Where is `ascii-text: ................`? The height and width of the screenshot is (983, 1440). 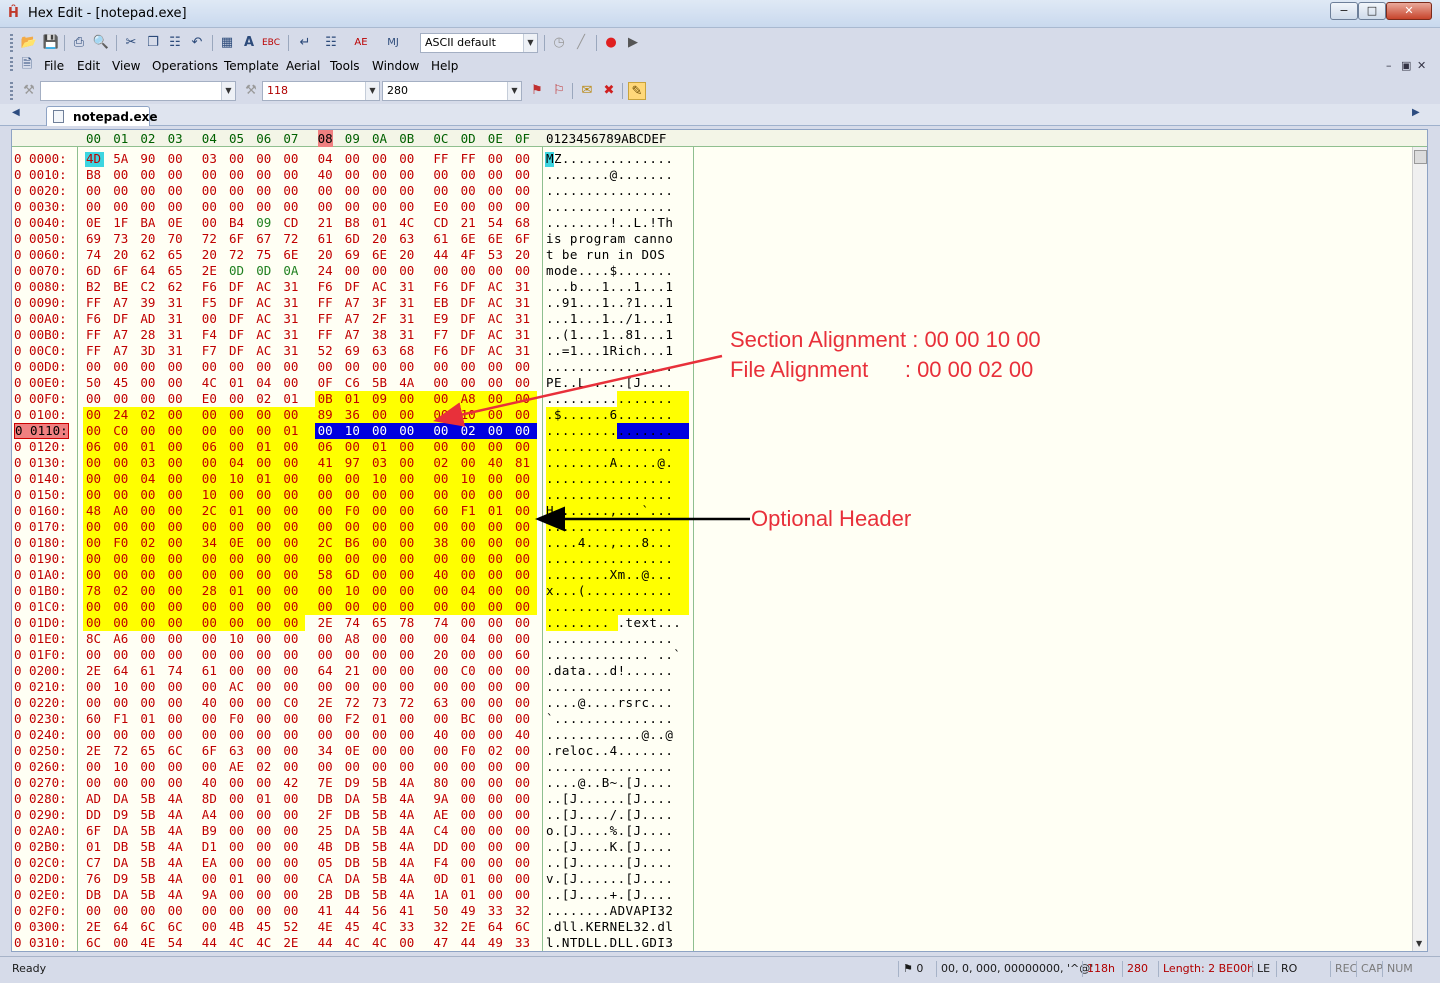
ascii-text: ................ is located at coordinates (609, 687).